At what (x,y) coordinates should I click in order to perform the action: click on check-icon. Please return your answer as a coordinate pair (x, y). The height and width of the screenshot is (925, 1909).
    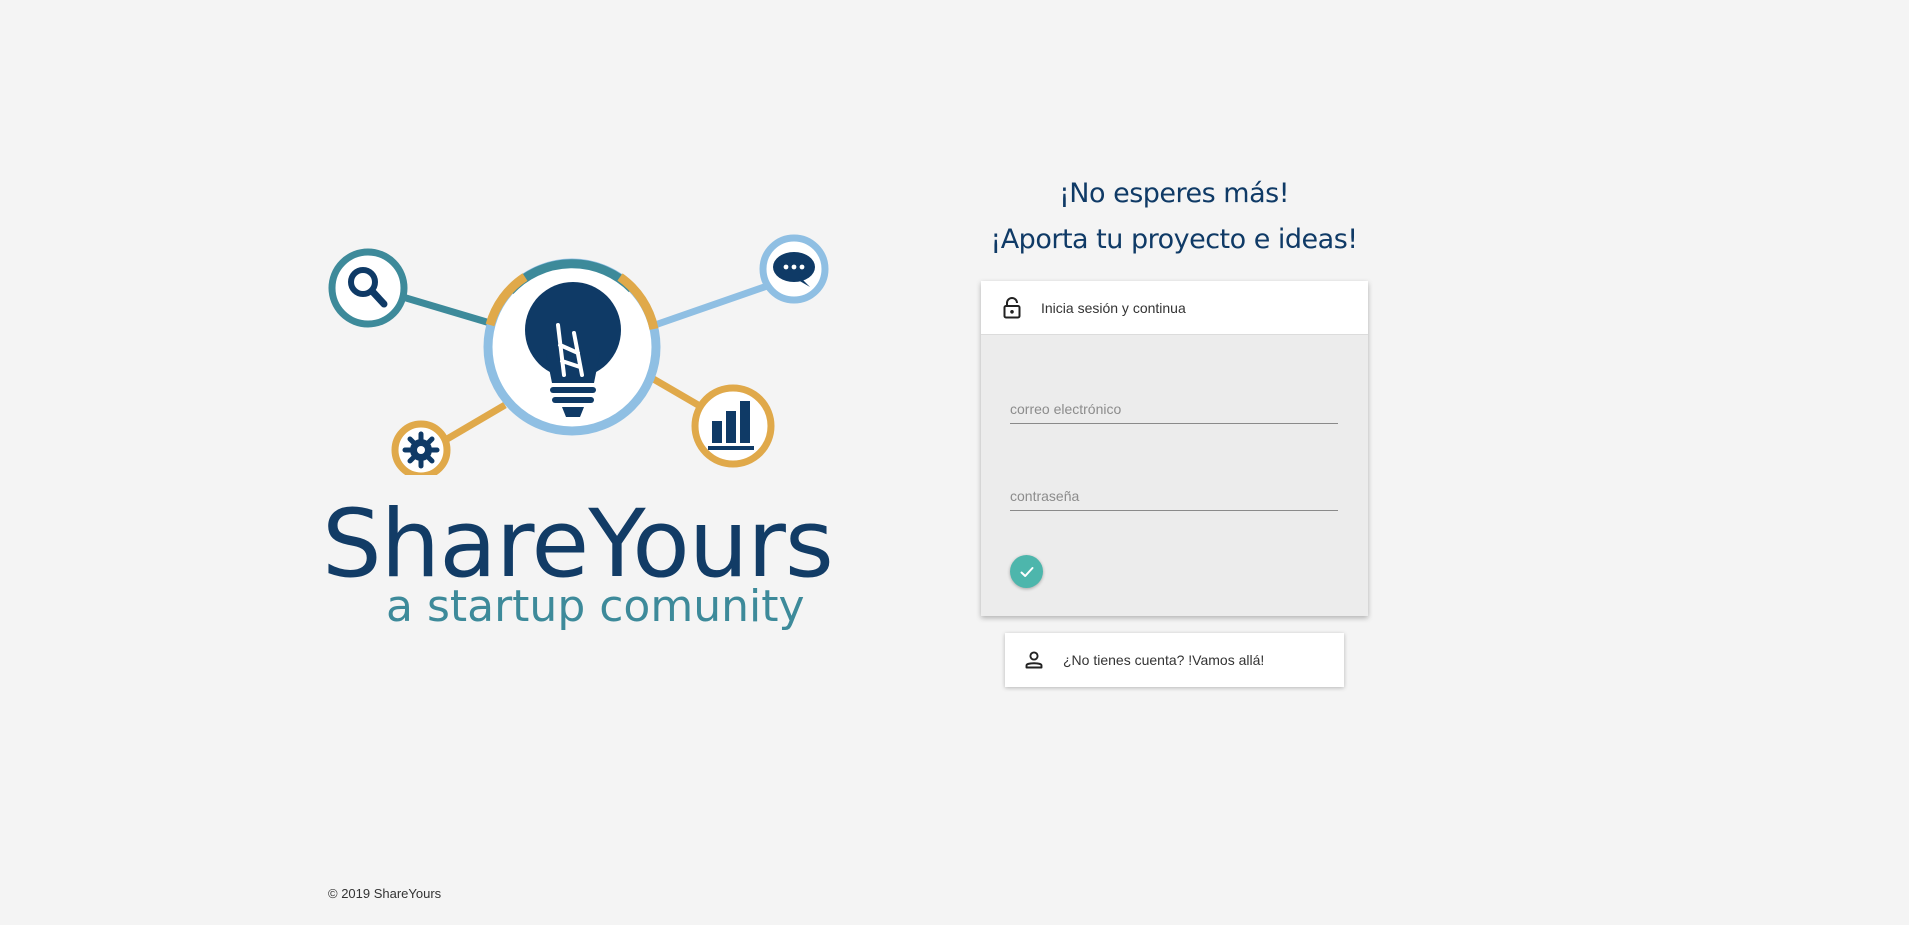
    Looking at the image, I should click on (1026, 571).